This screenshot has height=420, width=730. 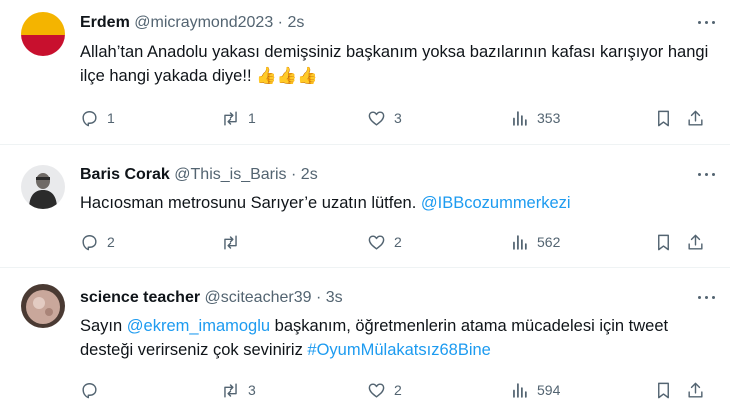 What do you see at coordinates (334, 297) in the screenshot?
I see `timestamp: 3s` at bounding box center [334, 297].